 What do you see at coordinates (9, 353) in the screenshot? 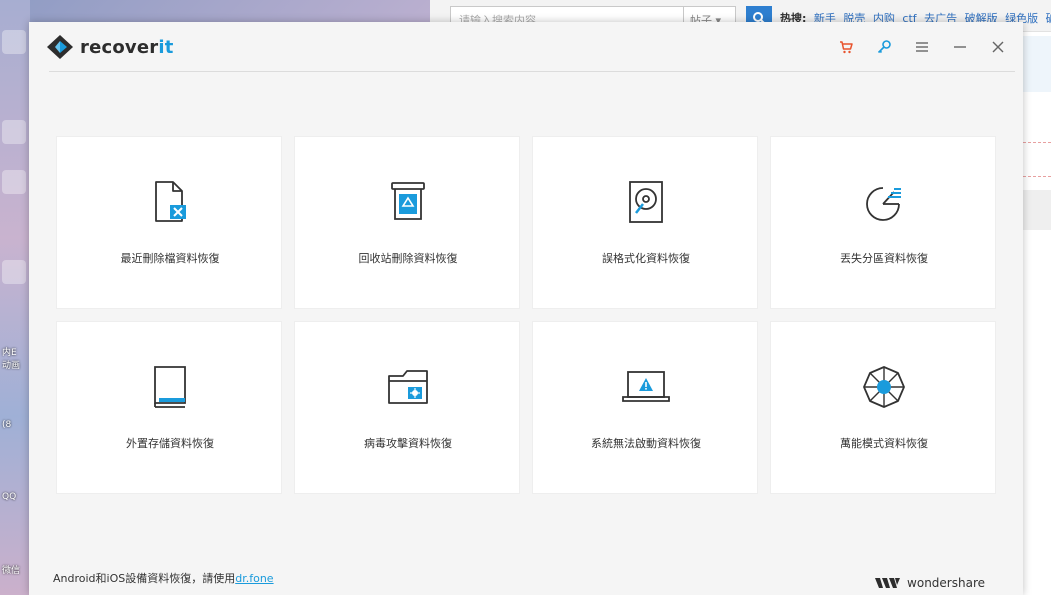
I see `desktop-shortcut-label: 内E` at bounding box center [9, 353].